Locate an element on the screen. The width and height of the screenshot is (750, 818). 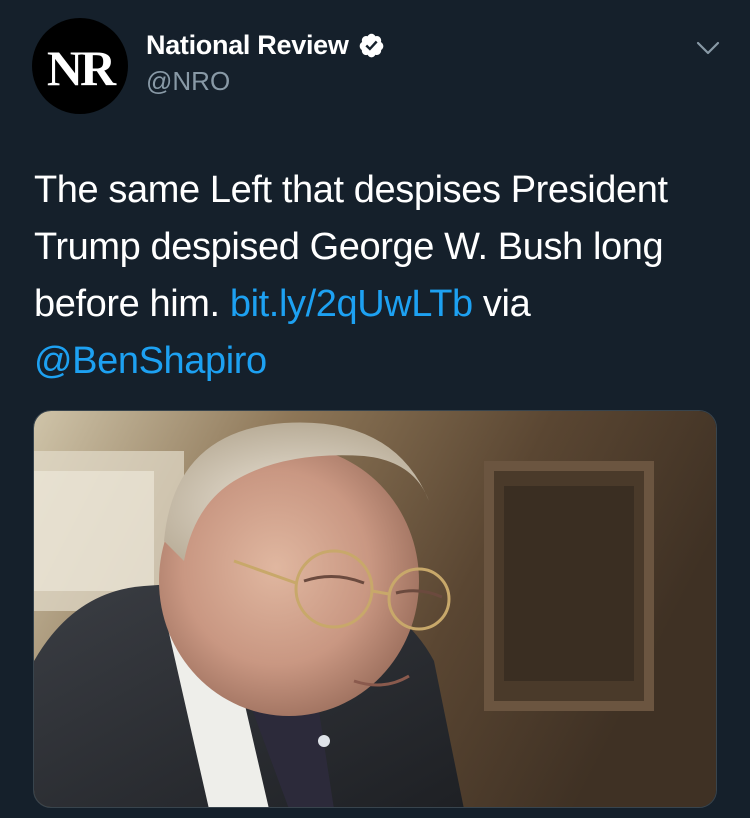
tweet-mention: @BenShapiro is located at coordinates (150, 361).